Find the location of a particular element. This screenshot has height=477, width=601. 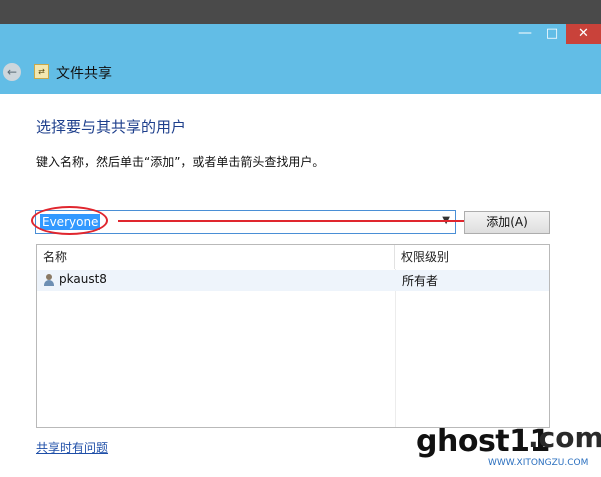

instruction-text: 键入名称，然后单击“添加”，或者单击箭头查找用户。 is located at coordinates (180, 162).